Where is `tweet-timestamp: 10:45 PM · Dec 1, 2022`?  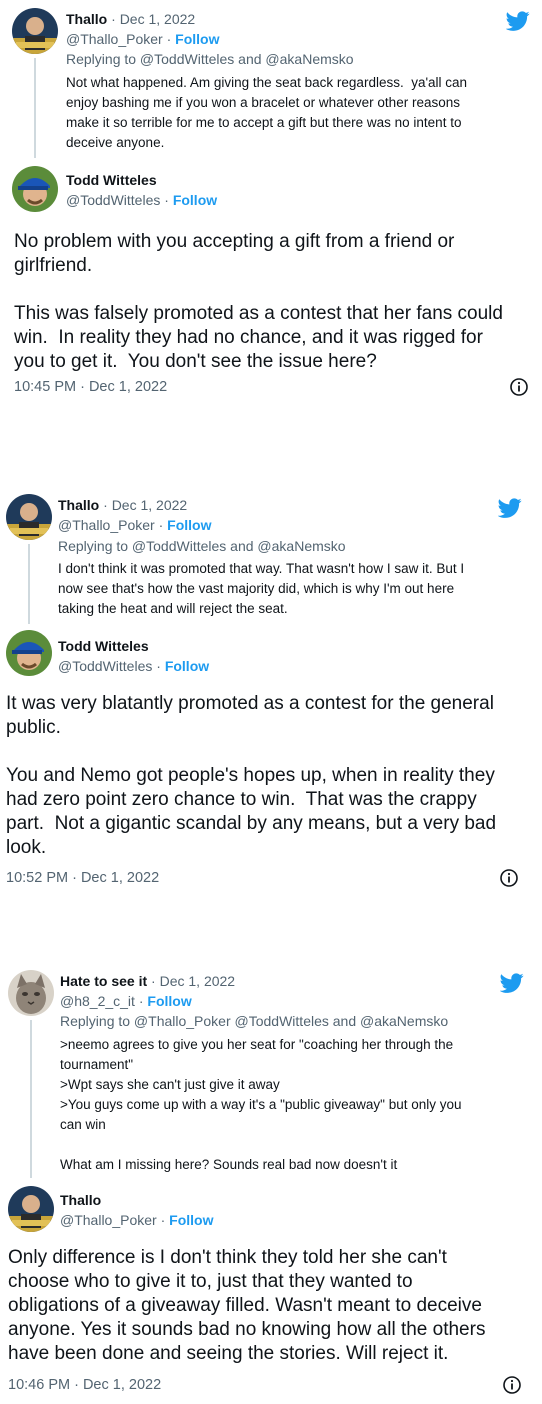
tweet-timestamp: 10:45 PM · Dec 1, 2022 is located at coordinates (90, 387).